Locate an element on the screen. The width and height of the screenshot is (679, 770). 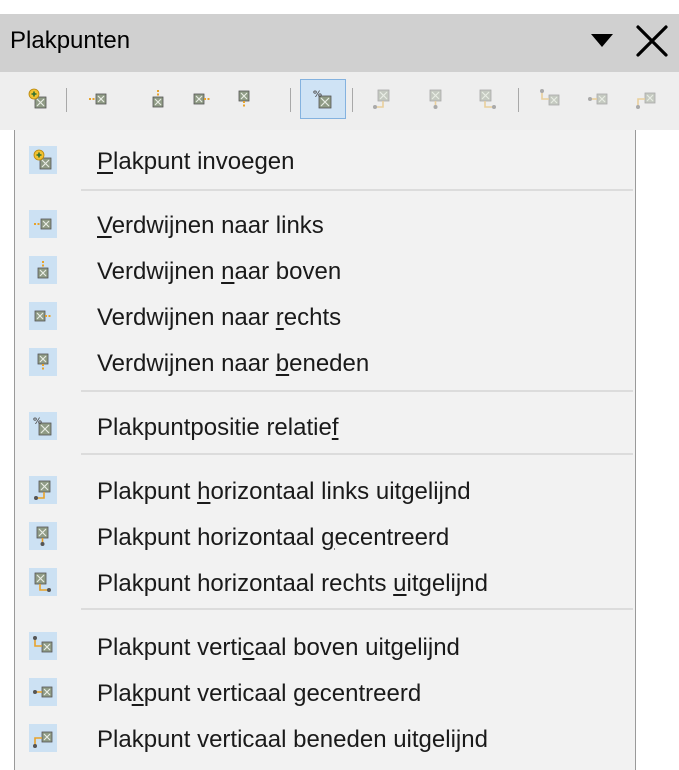
menu-item-label: Plakpunt horizontaal rechts uitgelijnd is located at coordinates (292, 583).